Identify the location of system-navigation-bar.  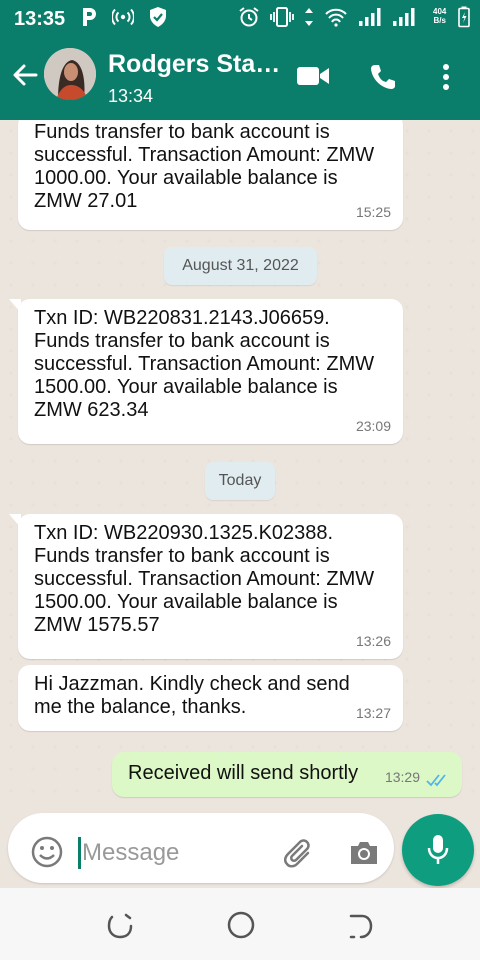
(240, 924).